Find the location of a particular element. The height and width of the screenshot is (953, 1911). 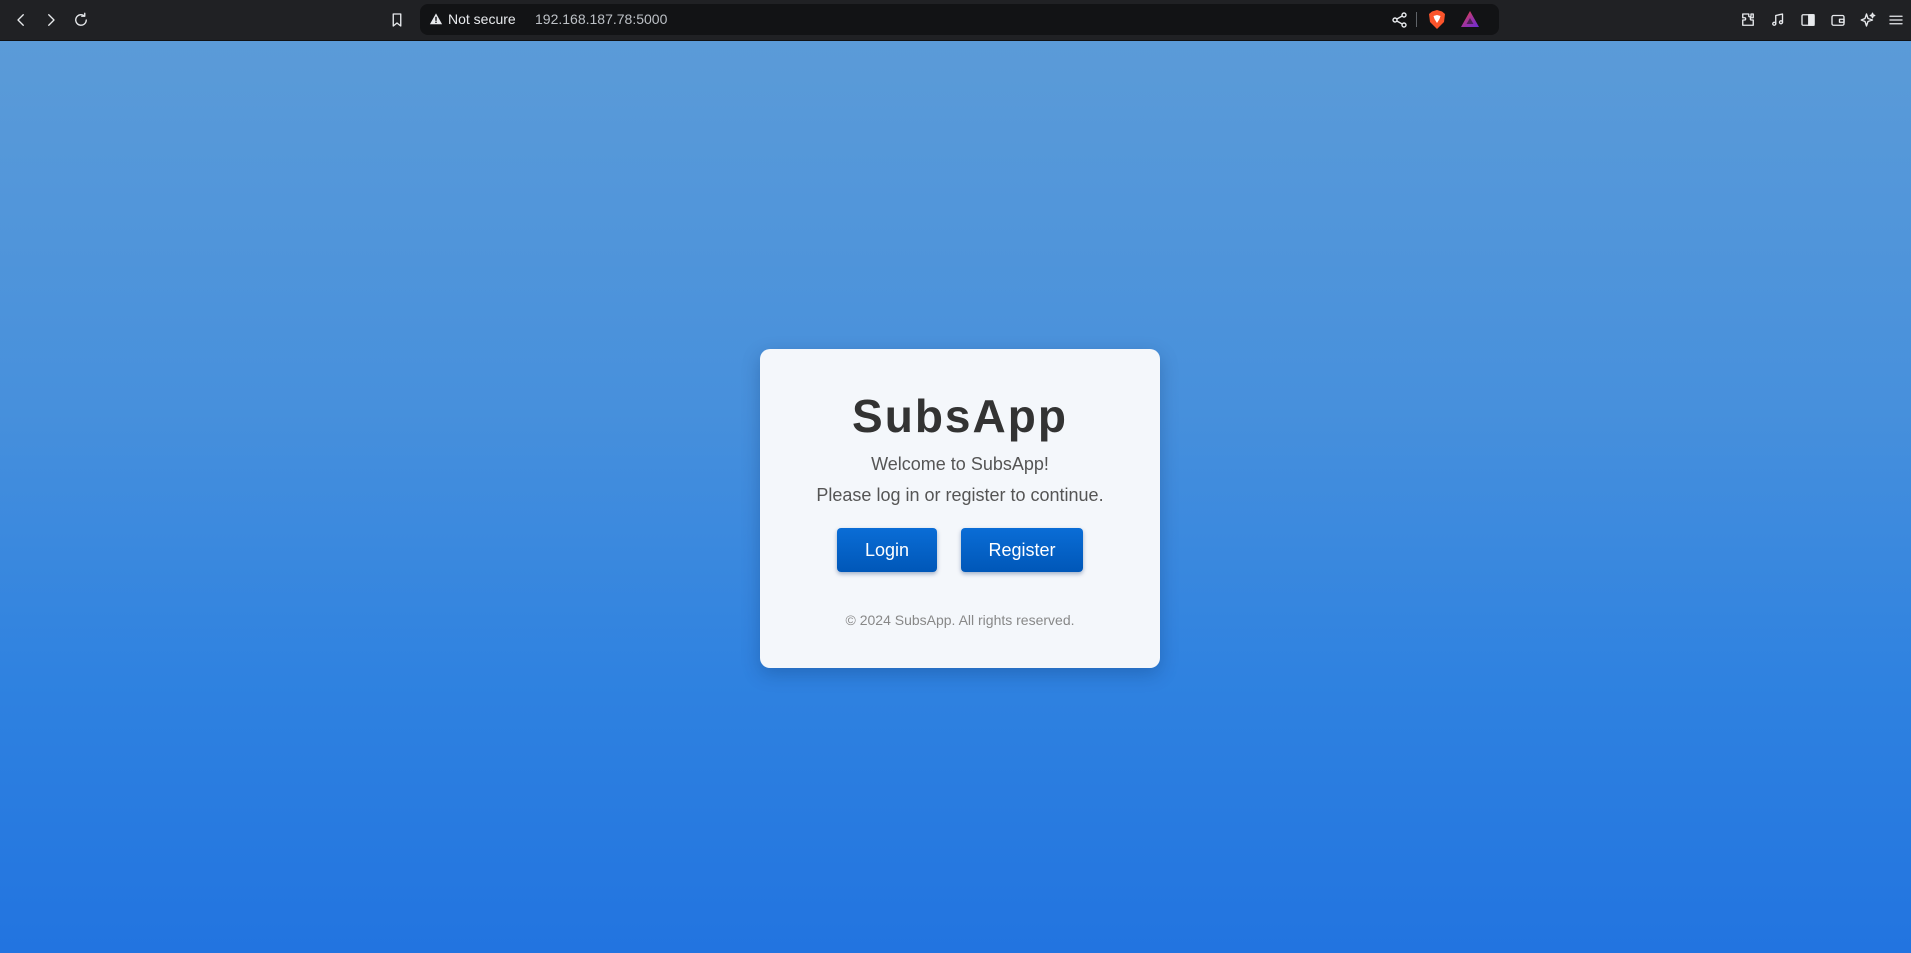

media-icon is located at coordinates (1778, 20).